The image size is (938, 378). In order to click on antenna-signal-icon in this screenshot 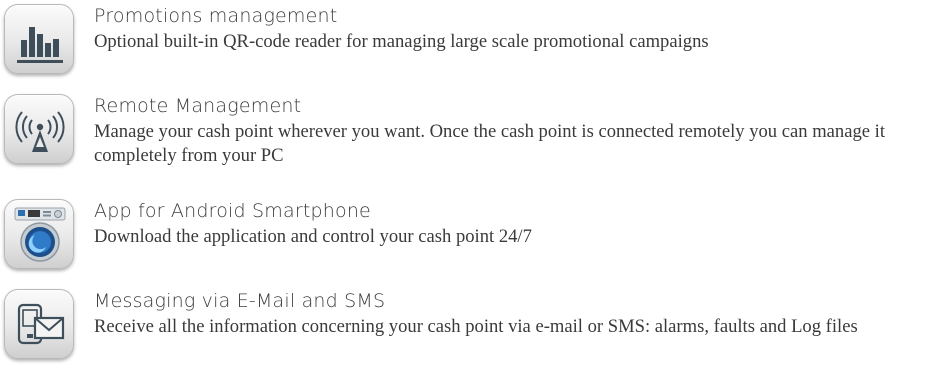, I will do `click(39, 129)`.